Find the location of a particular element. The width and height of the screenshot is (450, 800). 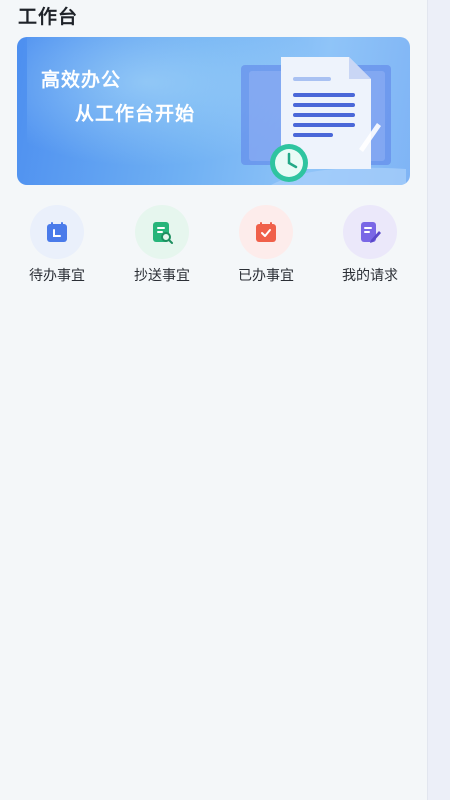

quick-action-label: 已办事宜 is located at coordinates (266, 276).